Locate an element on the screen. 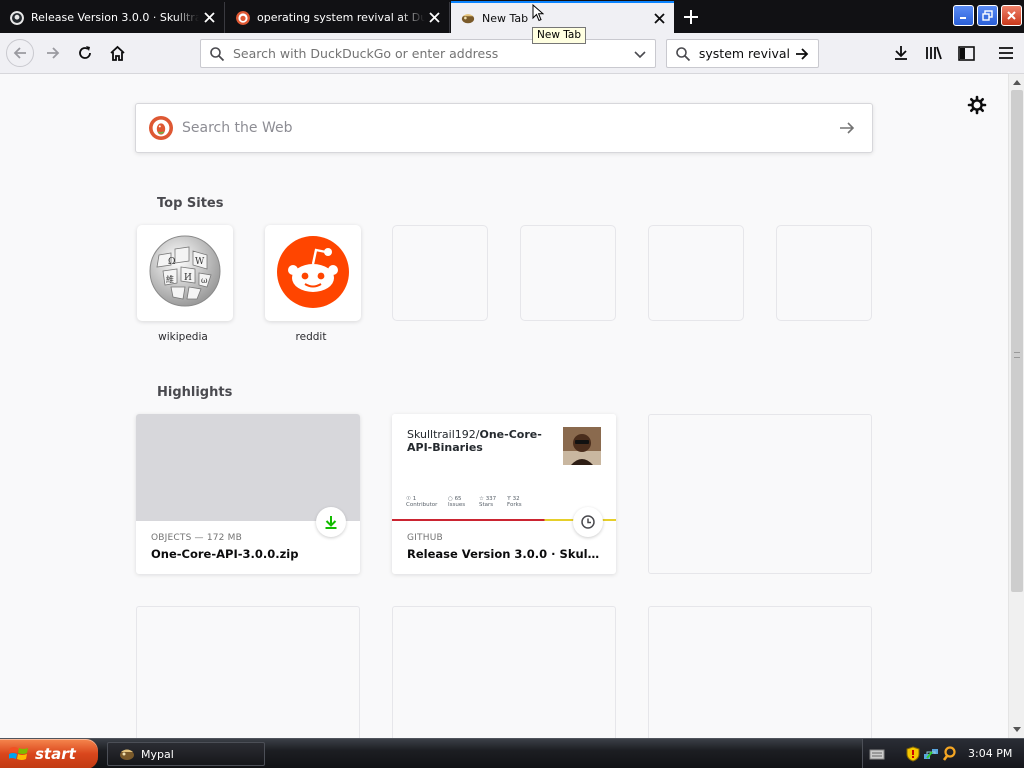  mouse-cursor-icon is located at coordinates (538, 13).